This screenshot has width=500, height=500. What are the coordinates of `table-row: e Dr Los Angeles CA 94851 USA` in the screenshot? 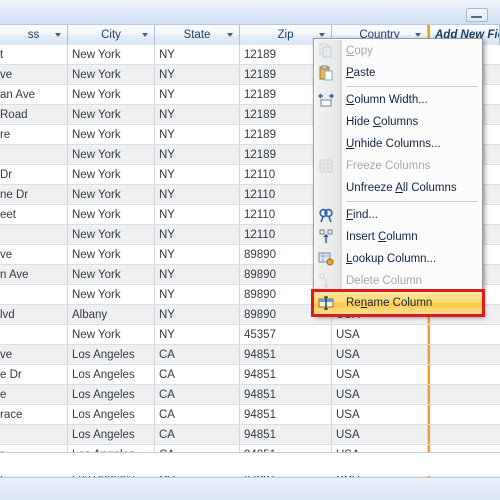 It's located at (250, 375).